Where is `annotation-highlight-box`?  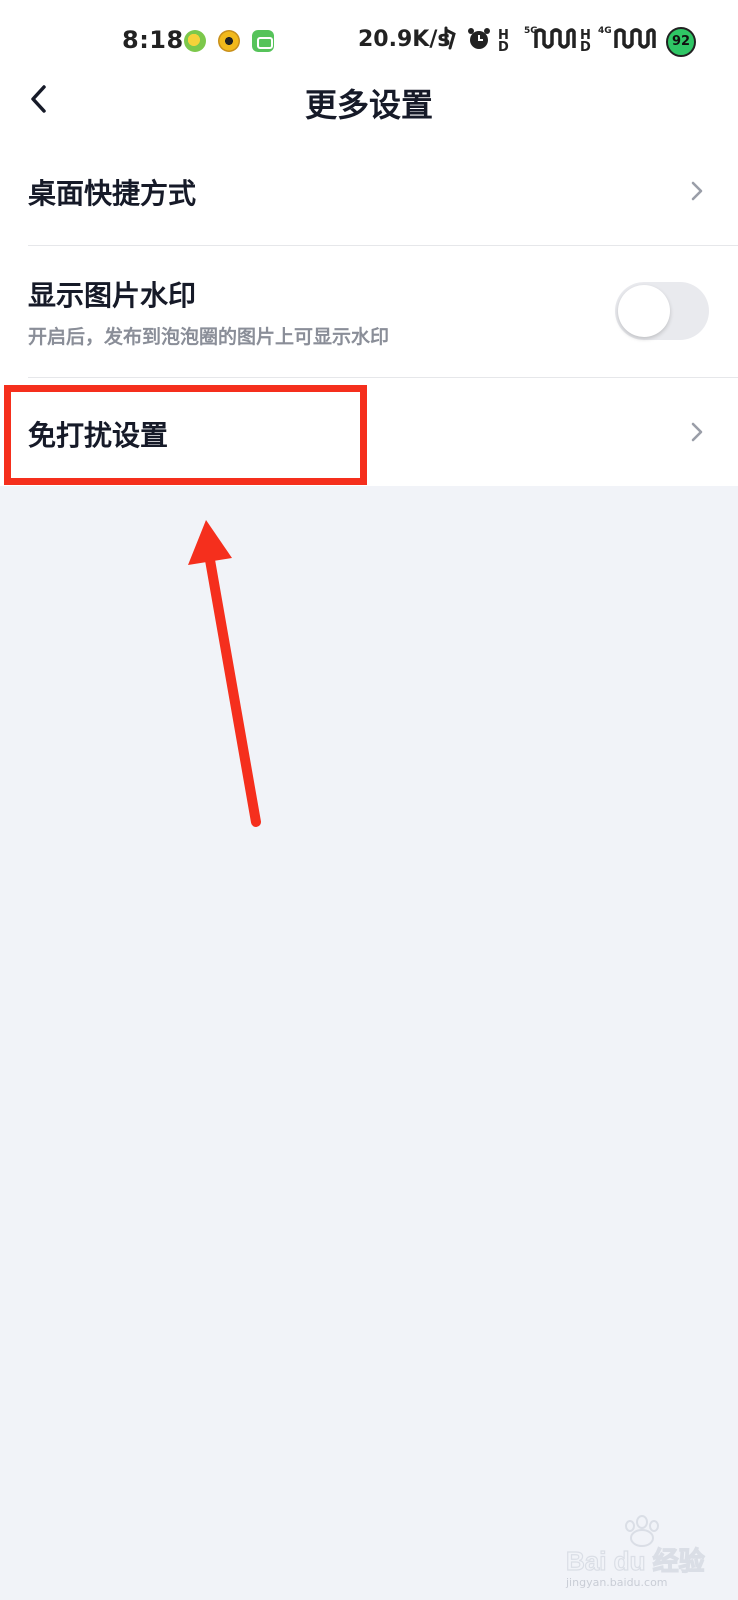 annotation-highlight-box is located at coordinates (185, 435).